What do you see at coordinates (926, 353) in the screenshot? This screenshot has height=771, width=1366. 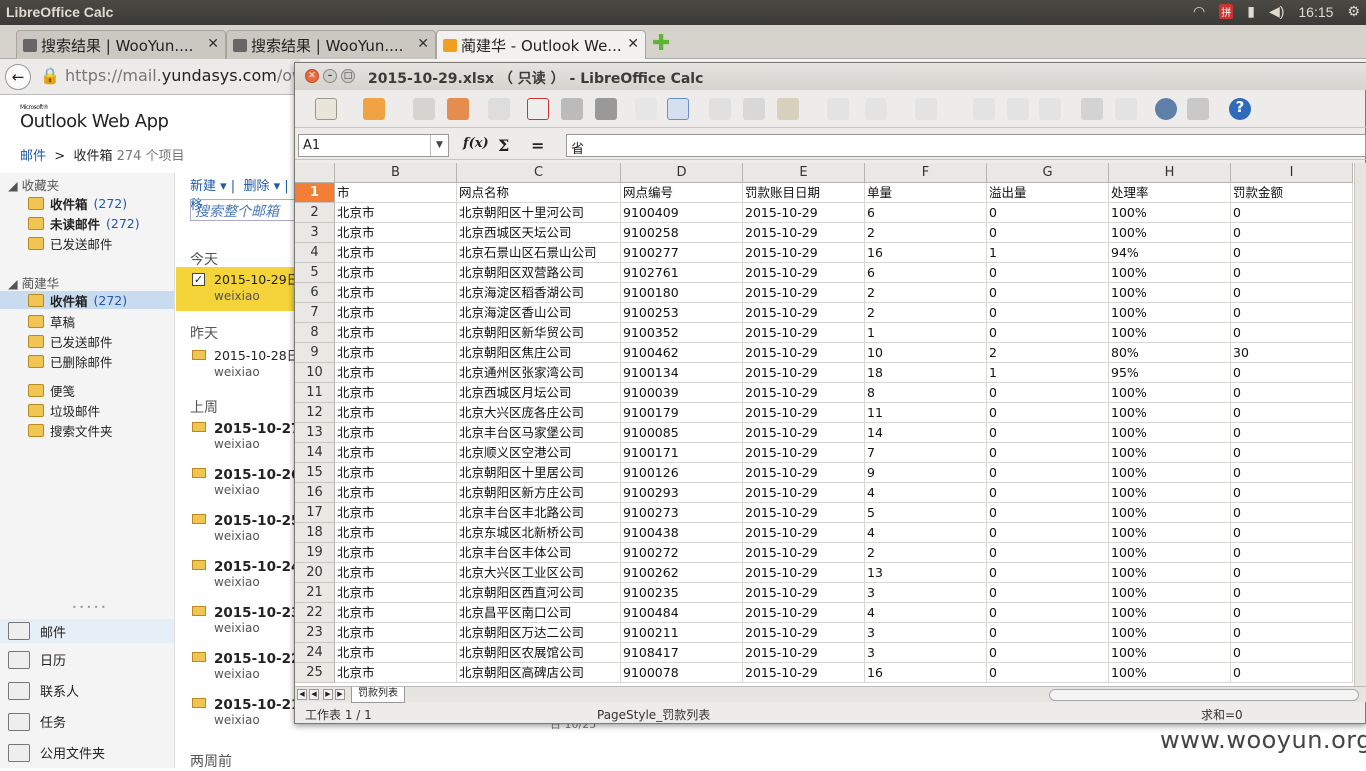 I see `grid-cell: 10` at bounding box center [926, 353].